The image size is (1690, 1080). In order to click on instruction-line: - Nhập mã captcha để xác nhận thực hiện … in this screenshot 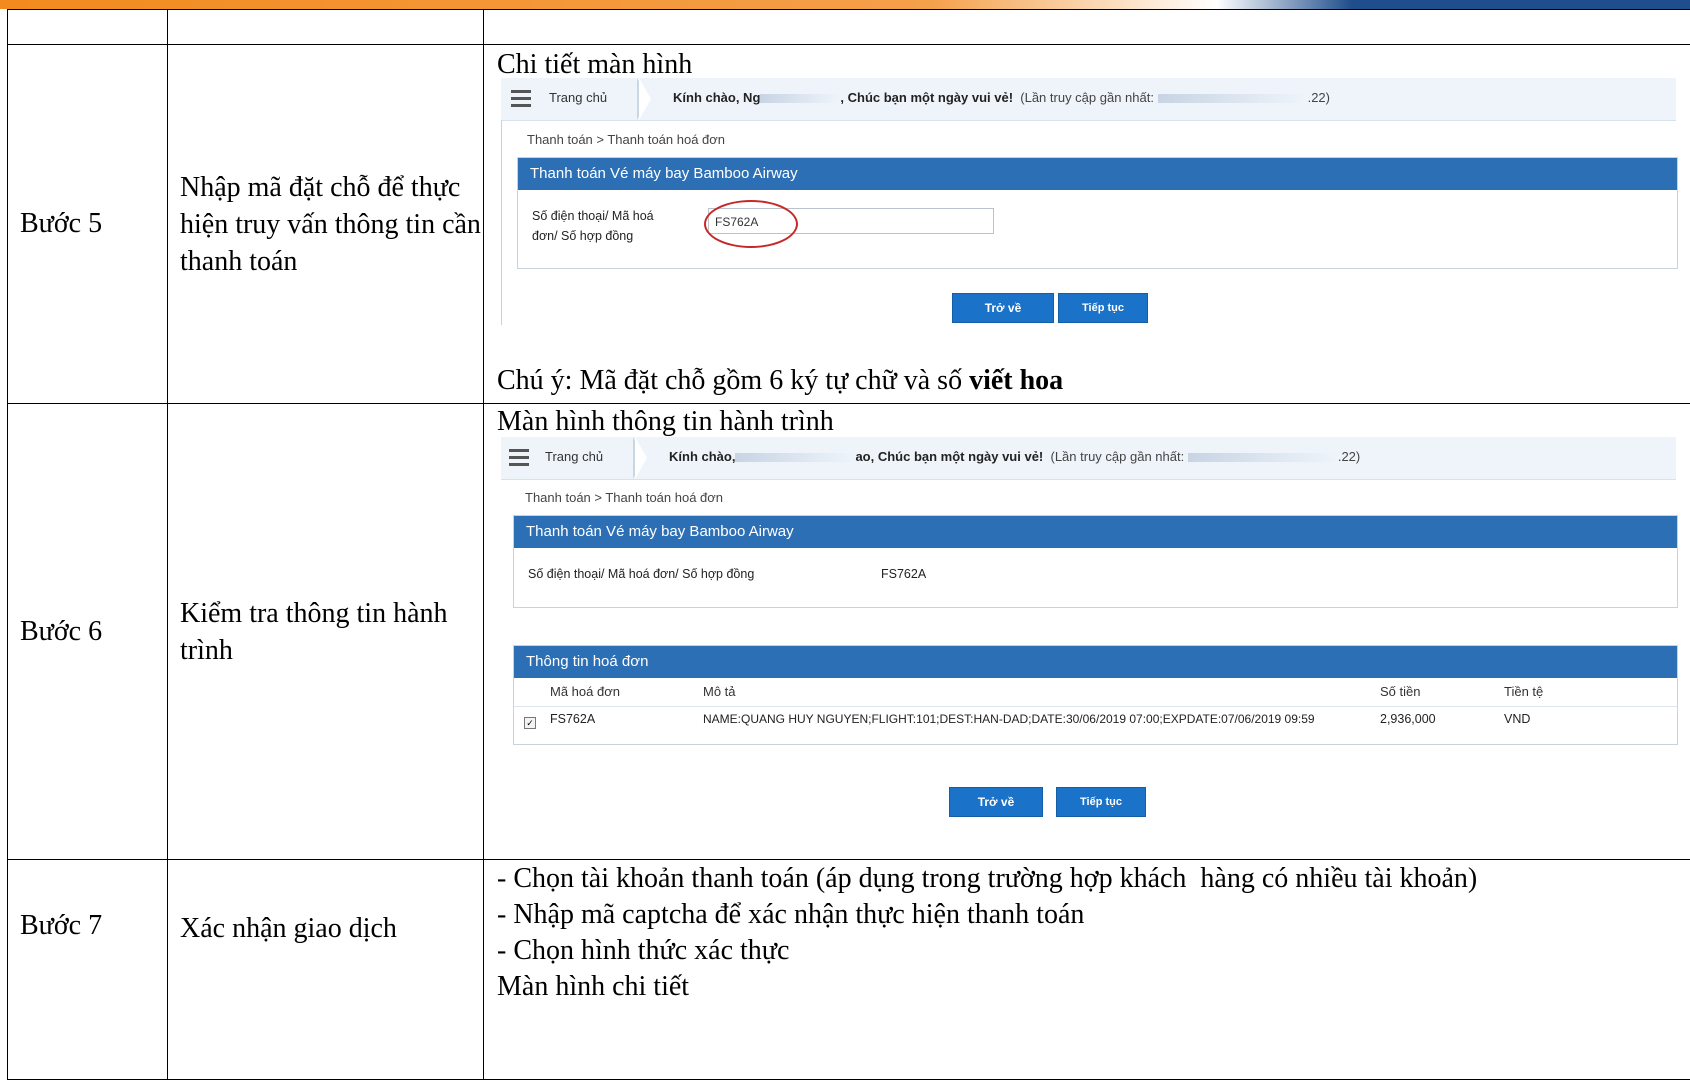, I will do `click(987, 915)`.